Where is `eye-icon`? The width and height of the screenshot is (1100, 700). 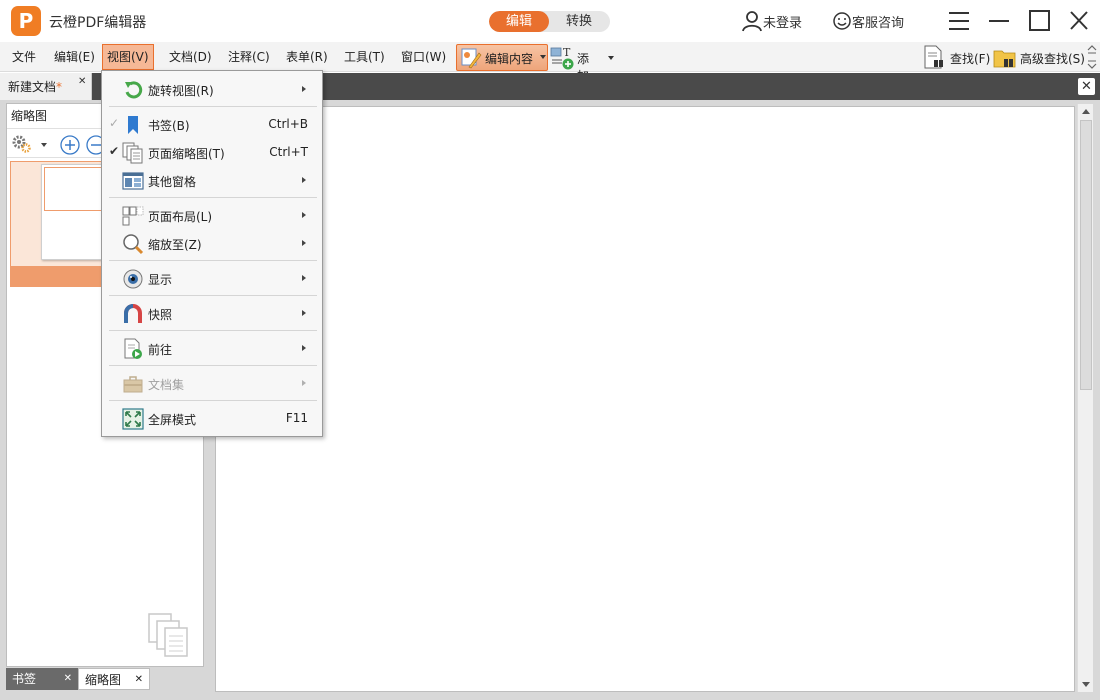 eye-icon is located at coordinates (133, 279).